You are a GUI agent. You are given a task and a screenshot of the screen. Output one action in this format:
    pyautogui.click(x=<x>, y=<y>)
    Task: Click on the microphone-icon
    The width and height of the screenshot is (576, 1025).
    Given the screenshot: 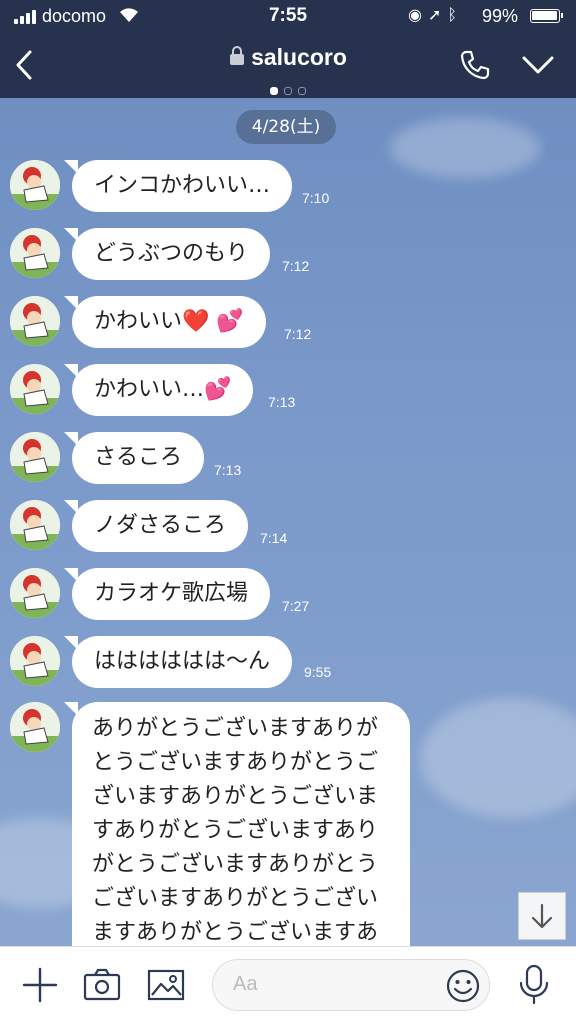 What is the action you would take?
    pyautogui.click(x=534, y=984)
    